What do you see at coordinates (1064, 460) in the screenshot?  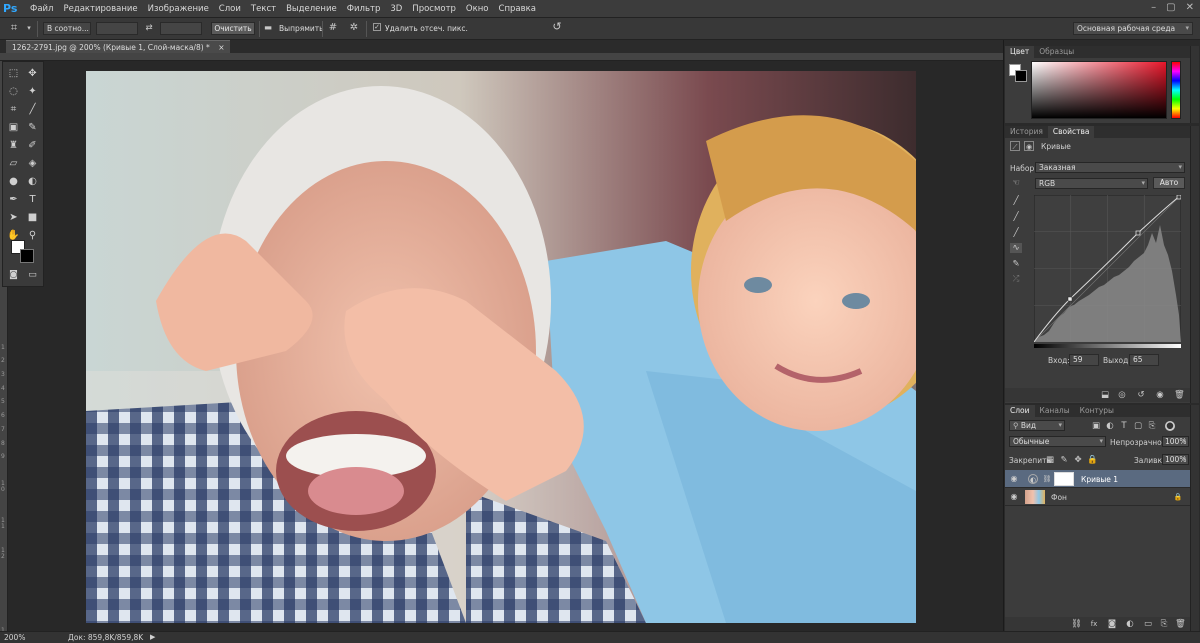 I see `lock-pixels-icon: ✎` at bounding box center [1064, 460].